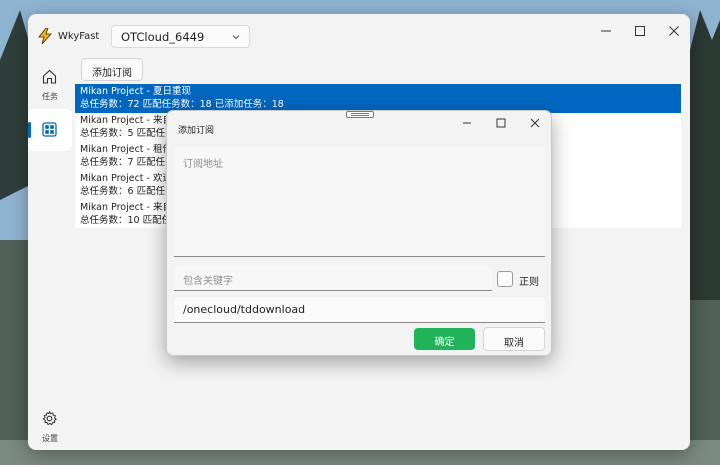  What do you see at coordinates (79, 36) in the screenshot?
I see `app-title: WkyFast` at bounding box center [79, 36].